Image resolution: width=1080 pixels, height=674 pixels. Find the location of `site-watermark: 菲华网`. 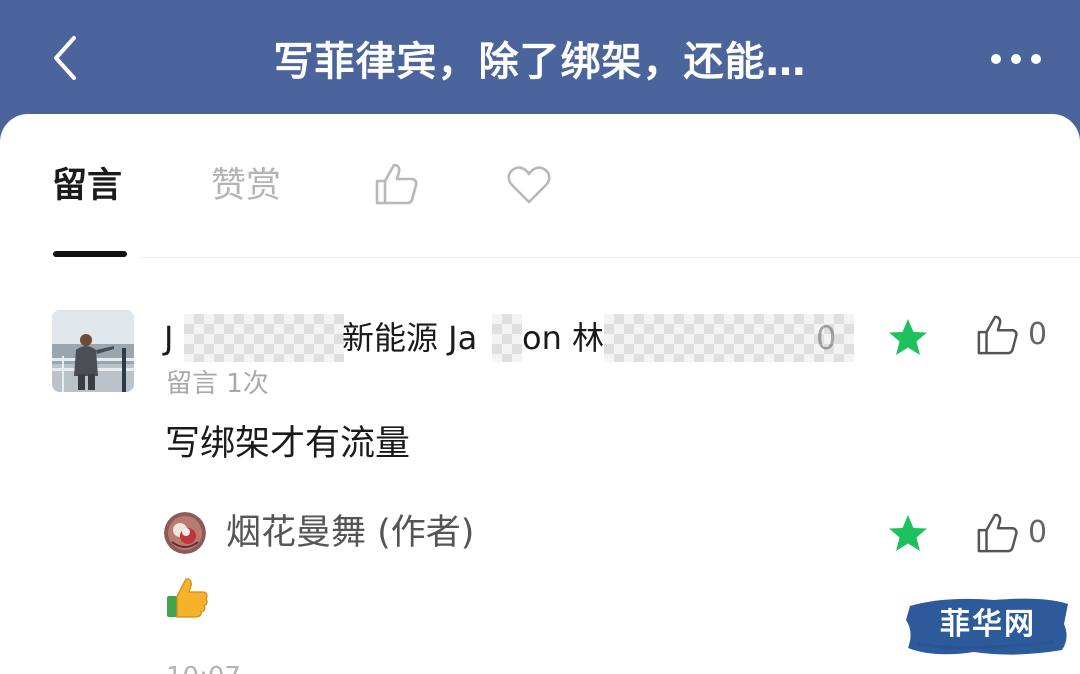

site-watermark: 菲华网 is located at coordinates (988, 626).